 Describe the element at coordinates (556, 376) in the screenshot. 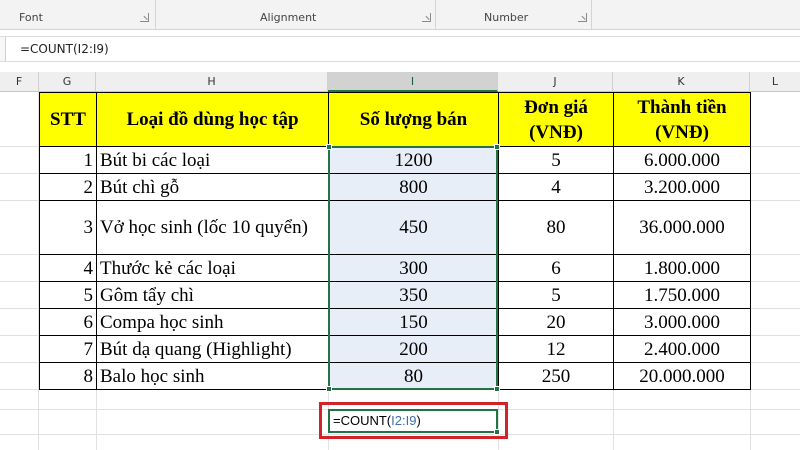

I see `cell-unit-price: 250` at that location.